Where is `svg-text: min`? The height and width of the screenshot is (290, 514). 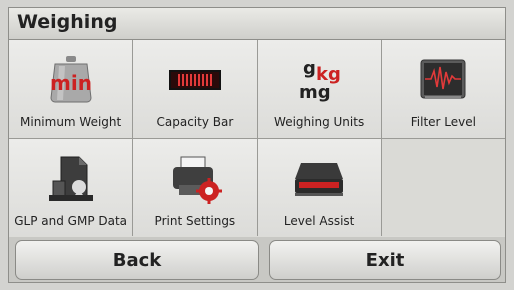 svg-text: min is located at coordinates (71, 83).